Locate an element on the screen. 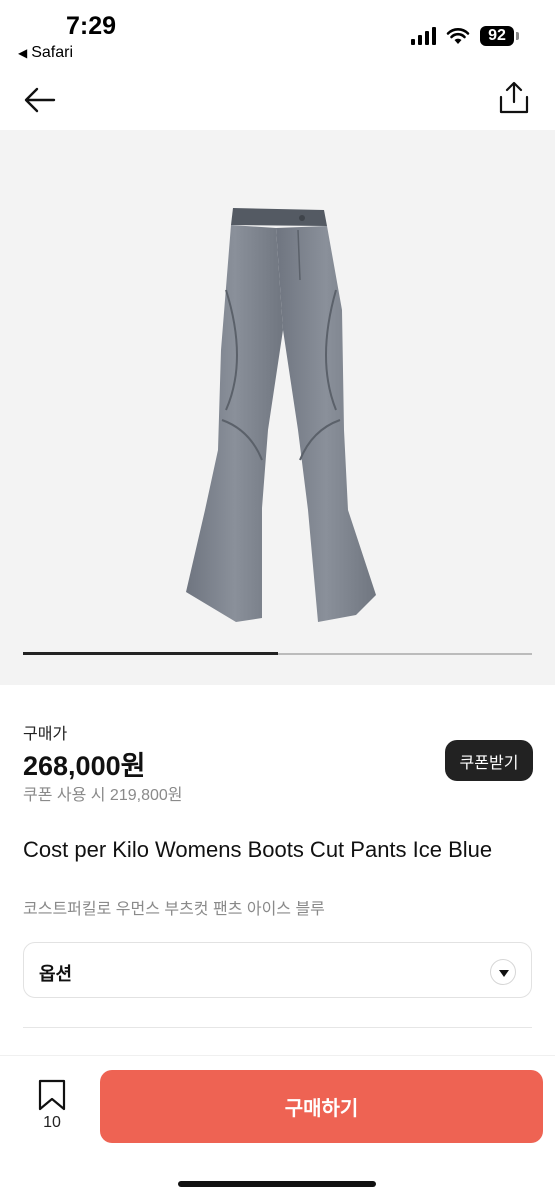 This screenshot has height=1200, width=555. status-bar: 7:29 ◀ Safari 92 is located at coordinates (277, 35).